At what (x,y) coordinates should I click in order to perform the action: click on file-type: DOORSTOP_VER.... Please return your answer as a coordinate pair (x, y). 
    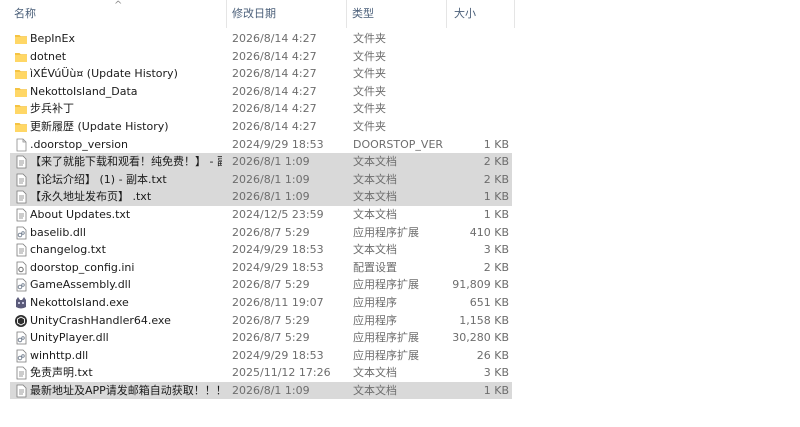
    Looking at the image, I should click on (398, 144).